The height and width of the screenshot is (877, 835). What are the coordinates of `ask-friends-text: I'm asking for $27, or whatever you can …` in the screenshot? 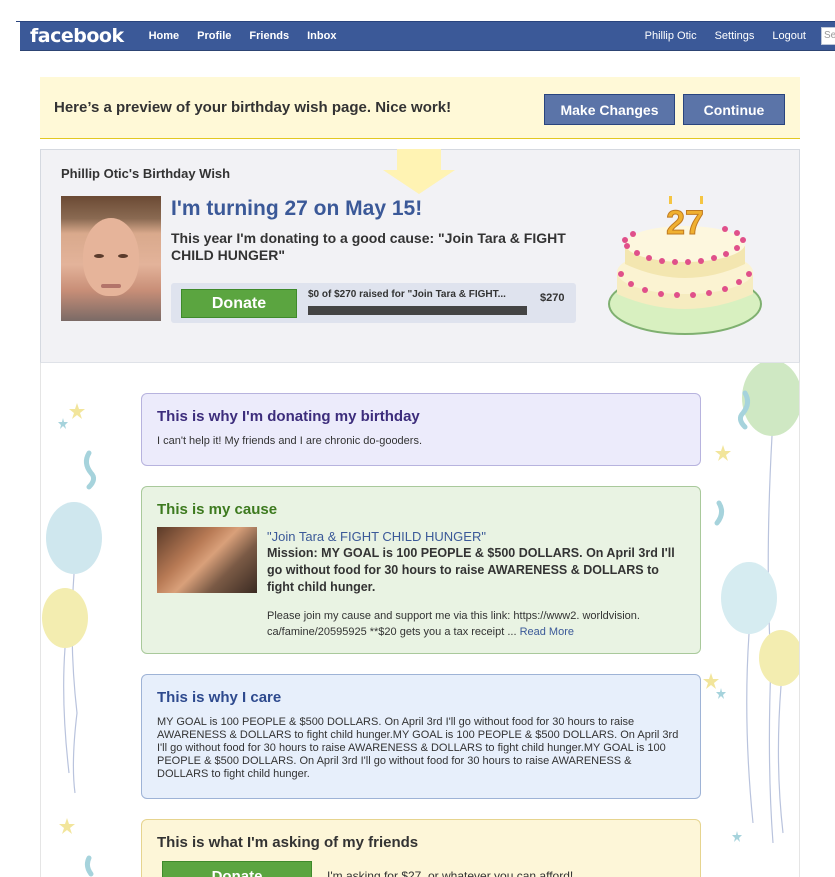 It's located at (450, 873).